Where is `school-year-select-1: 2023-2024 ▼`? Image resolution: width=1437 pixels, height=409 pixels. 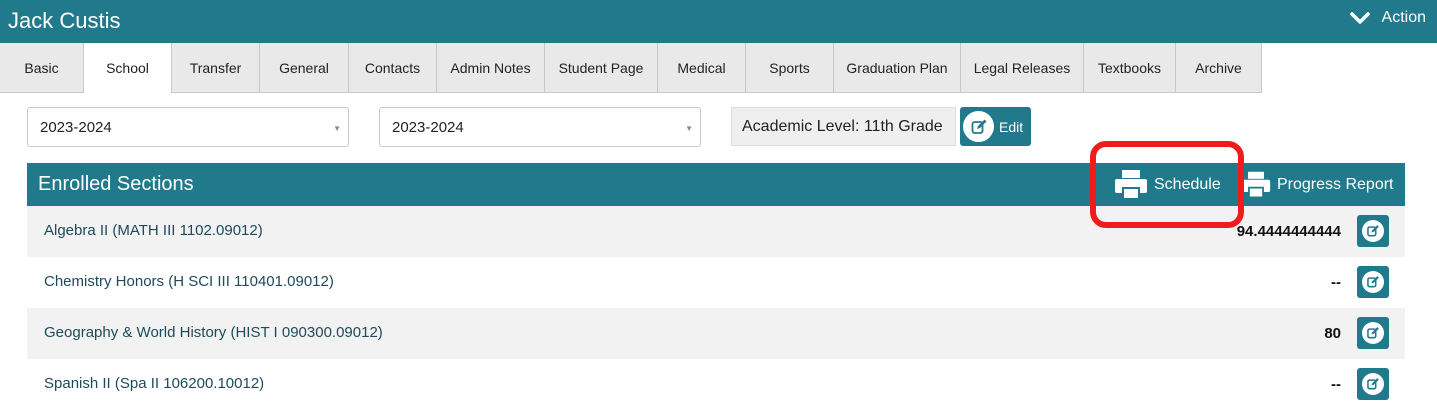
school-year-select-1: 2023-2024 ▼ is located at coordinates (188, 127).